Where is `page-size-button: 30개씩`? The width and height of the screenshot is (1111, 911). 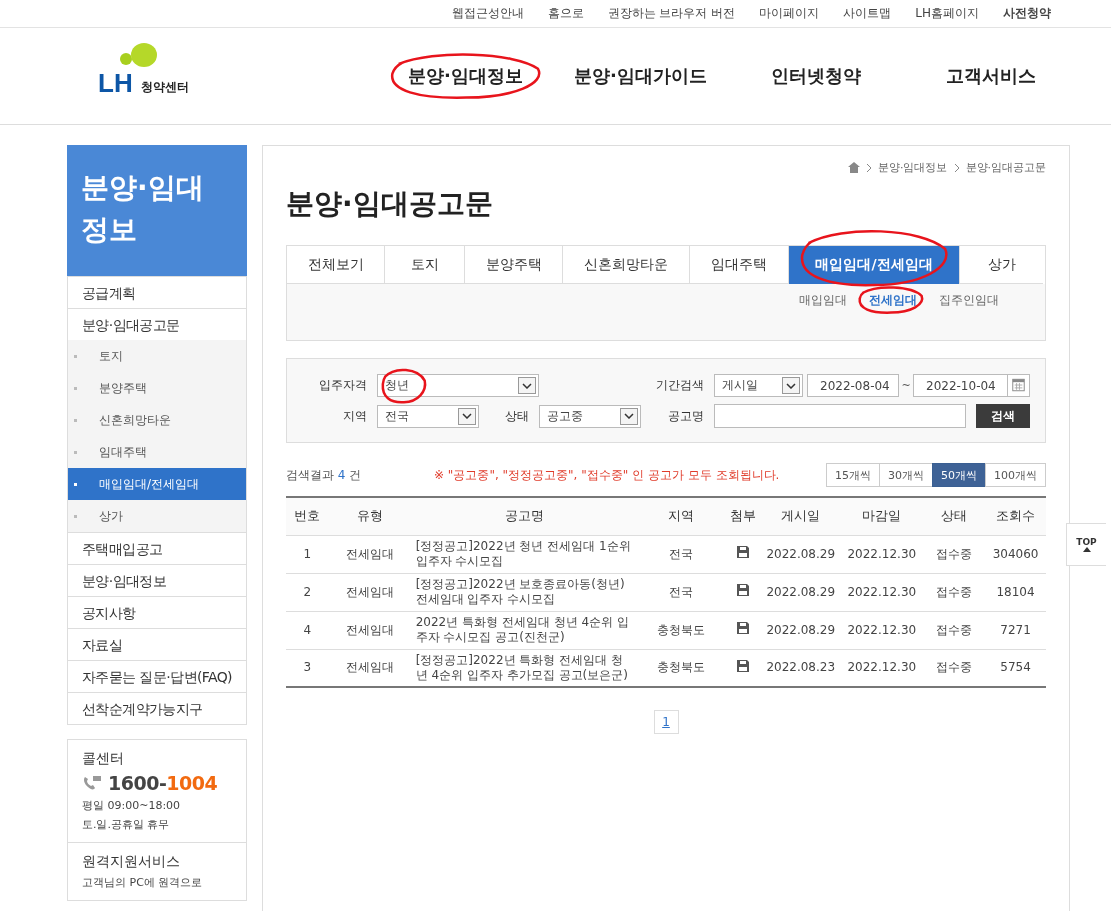 page-size-button: 30개씩 is located at coordinates (906, 475).